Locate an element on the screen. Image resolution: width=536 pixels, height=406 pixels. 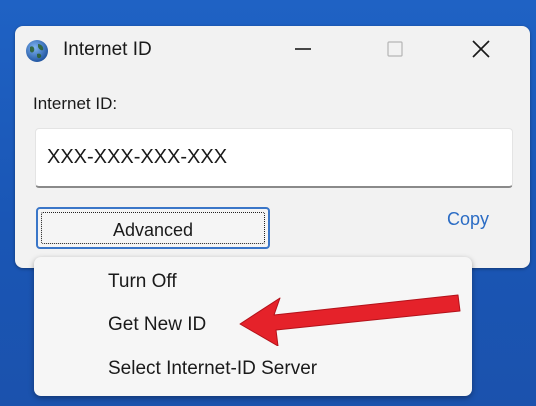
menu-item-select-server: Select Internet-ID Server is located at coordinates (212, 369).